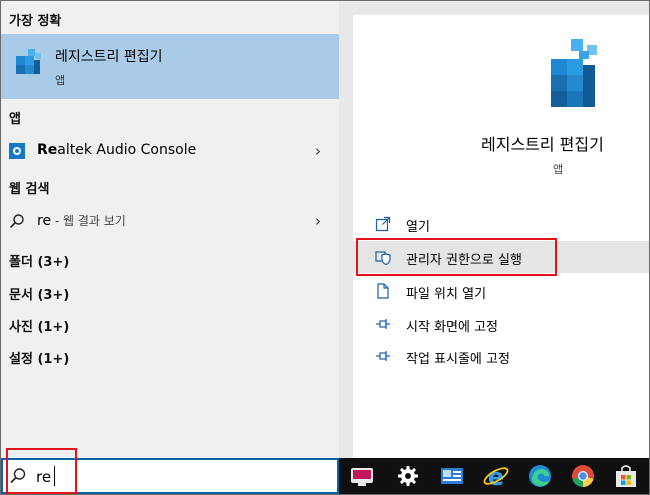 The image size is (650, 495). What do you see at coordinates (17, 151) in the screenshot?
I see `realtek-audio-icon` at bounding box center [17, 151].